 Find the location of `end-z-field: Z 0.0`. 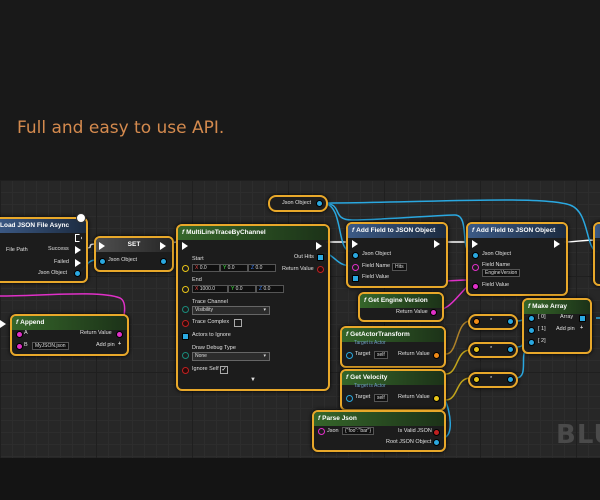

end-z-field: Z 0.0 is located at coordinates (270, 289).